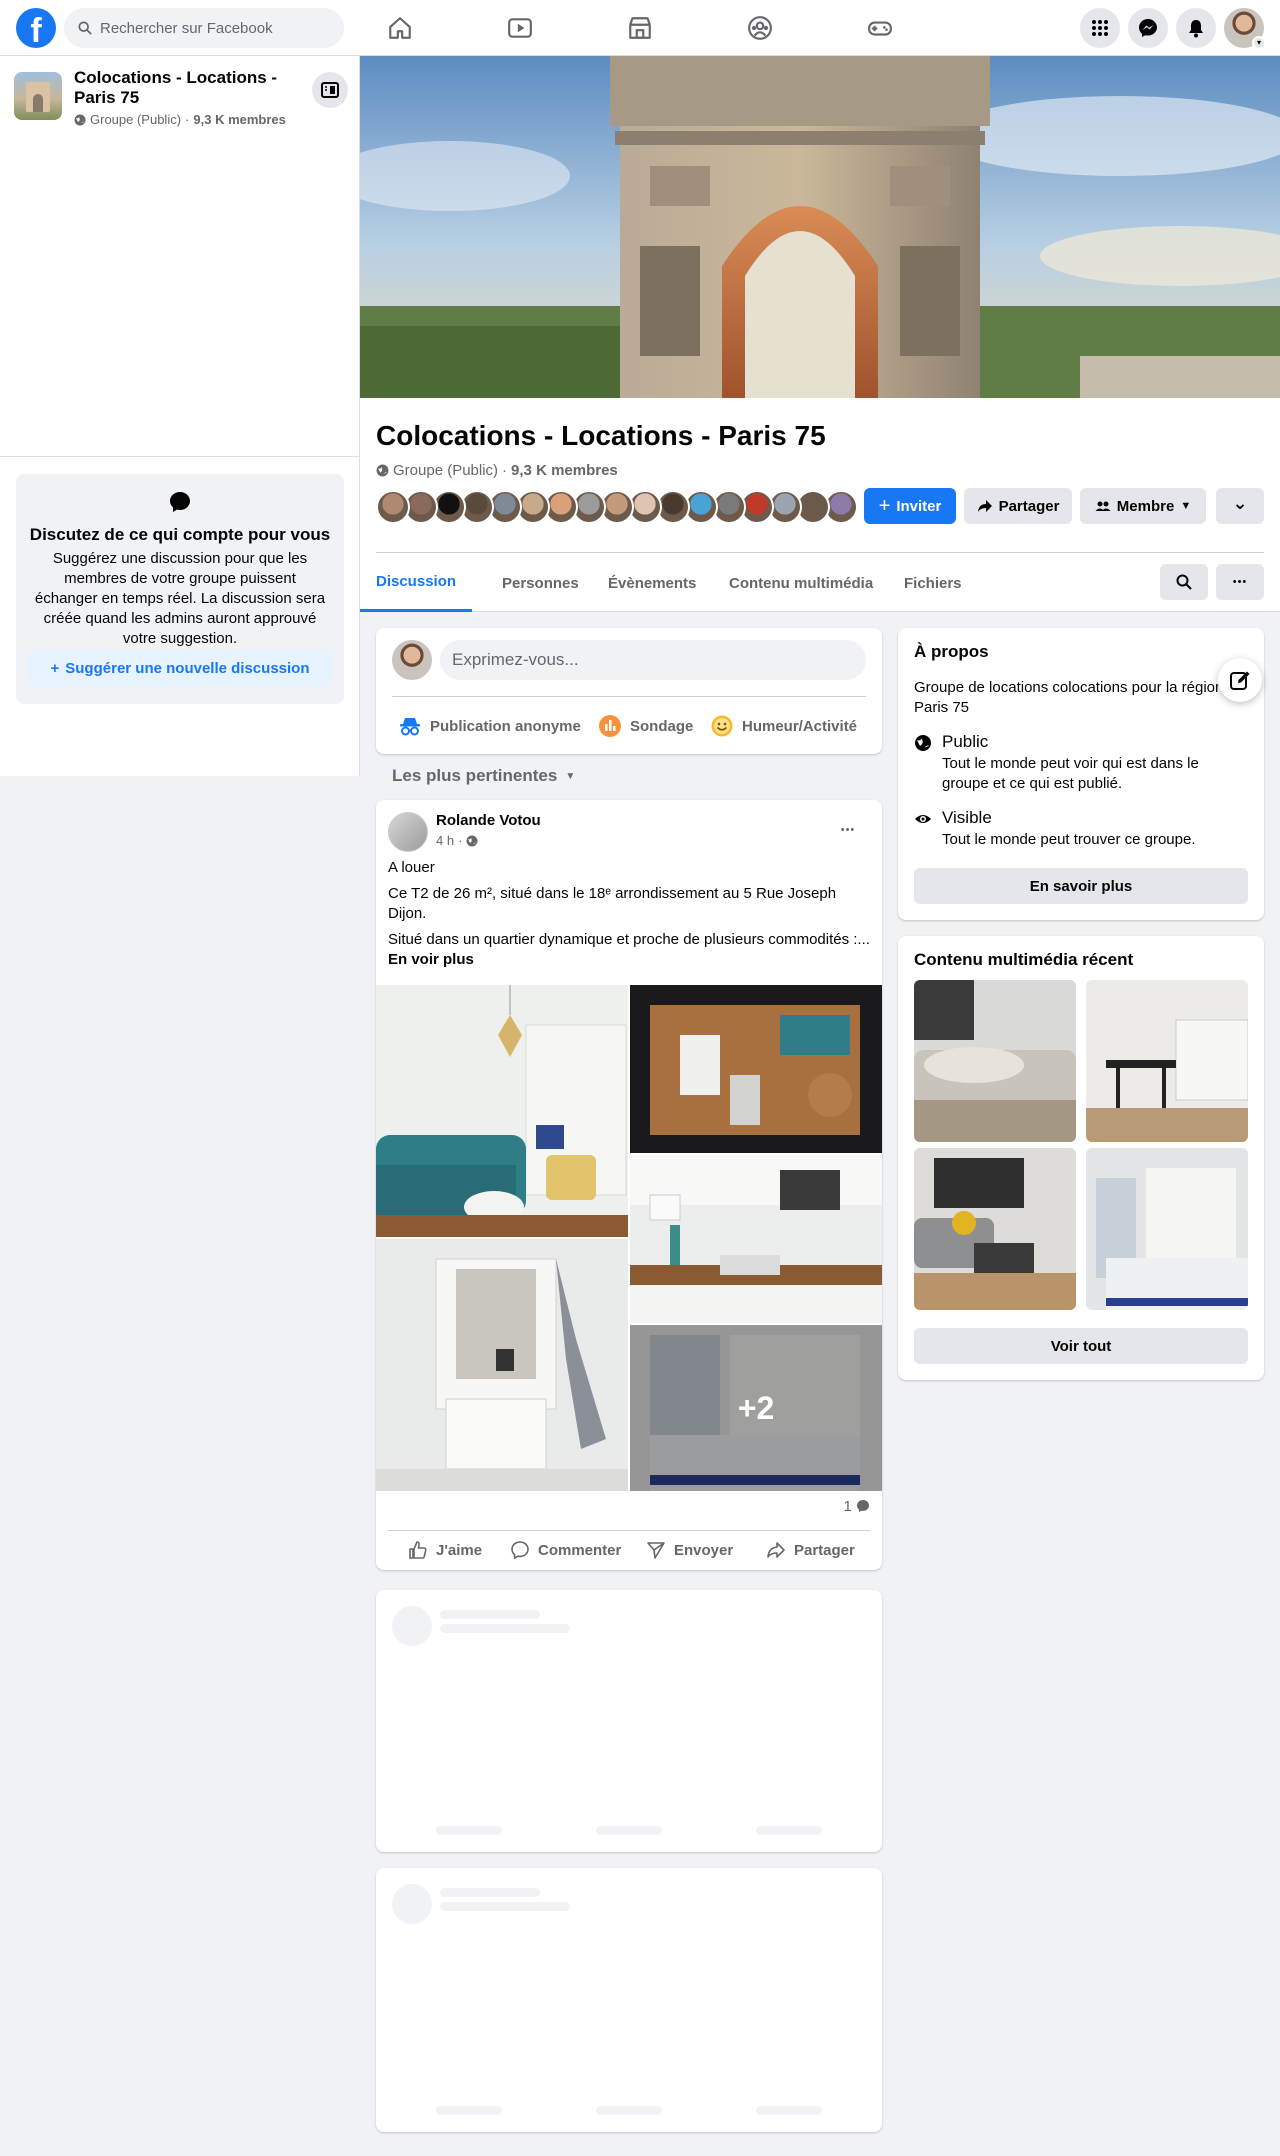 This screenshot has width=1280, height=2156. I want to click on post-actions-divider, so click(629, 1530).